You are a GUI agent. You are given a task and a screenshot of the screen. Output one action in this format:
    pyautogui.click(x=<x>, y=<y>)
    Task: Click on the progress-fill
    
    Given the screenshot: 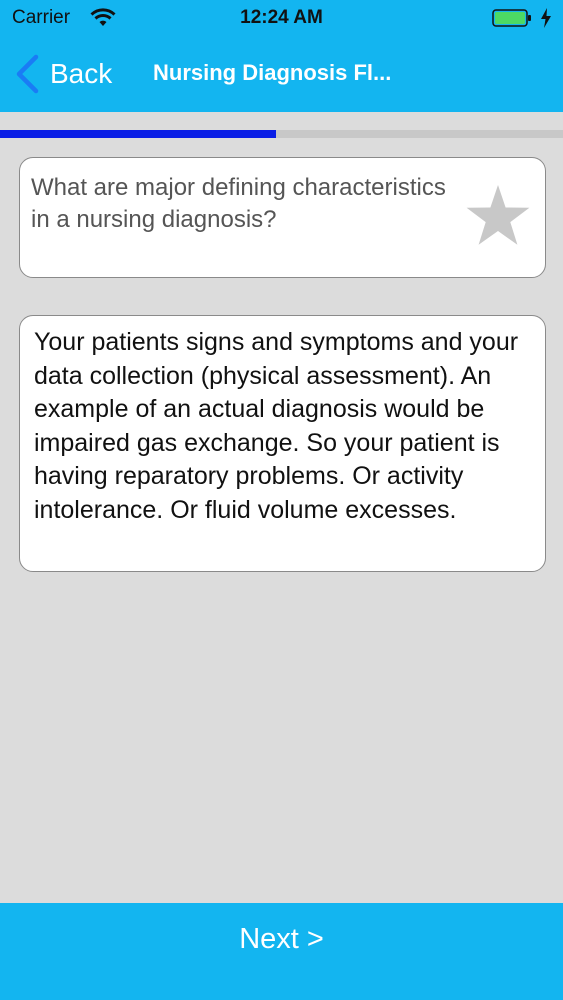 What is the action you would take?
    pyautogui.click(x=138, y=134)
    